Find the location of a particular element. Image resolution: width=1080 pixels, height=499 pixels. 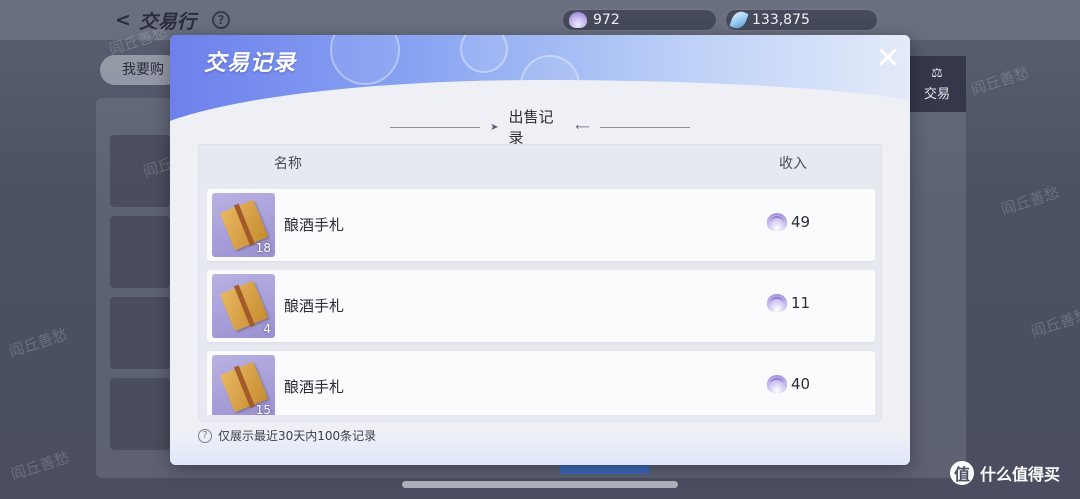

table-header: 名称 收入 is located at coordinates (540, 163).